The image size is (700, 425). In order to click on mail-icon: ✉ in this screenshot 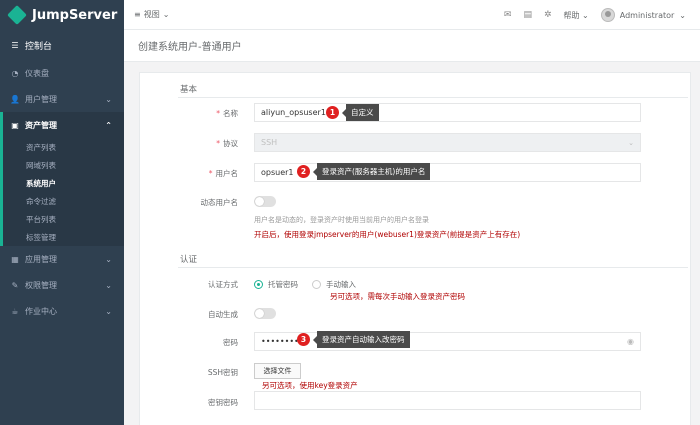, I will do `click(508, 15)`.